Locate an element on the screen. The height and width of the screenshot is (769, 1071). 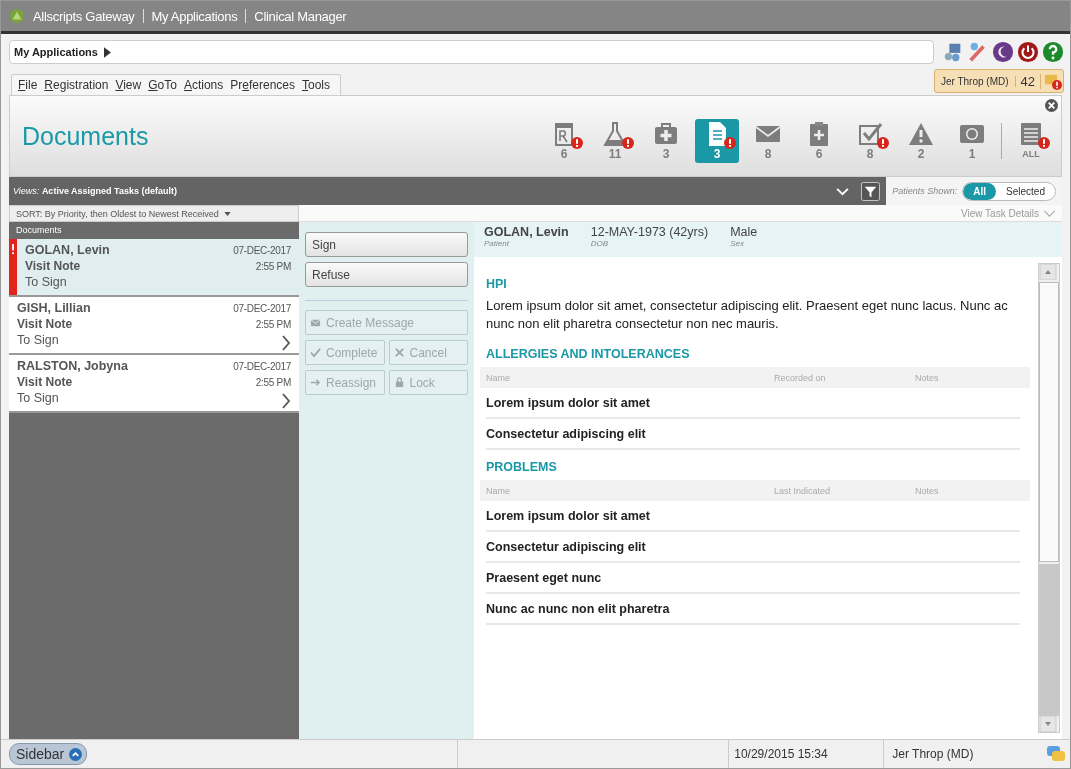
date-of-birth: 12-MAY-1973 (42yrs) is located at coordinates (649, 232).